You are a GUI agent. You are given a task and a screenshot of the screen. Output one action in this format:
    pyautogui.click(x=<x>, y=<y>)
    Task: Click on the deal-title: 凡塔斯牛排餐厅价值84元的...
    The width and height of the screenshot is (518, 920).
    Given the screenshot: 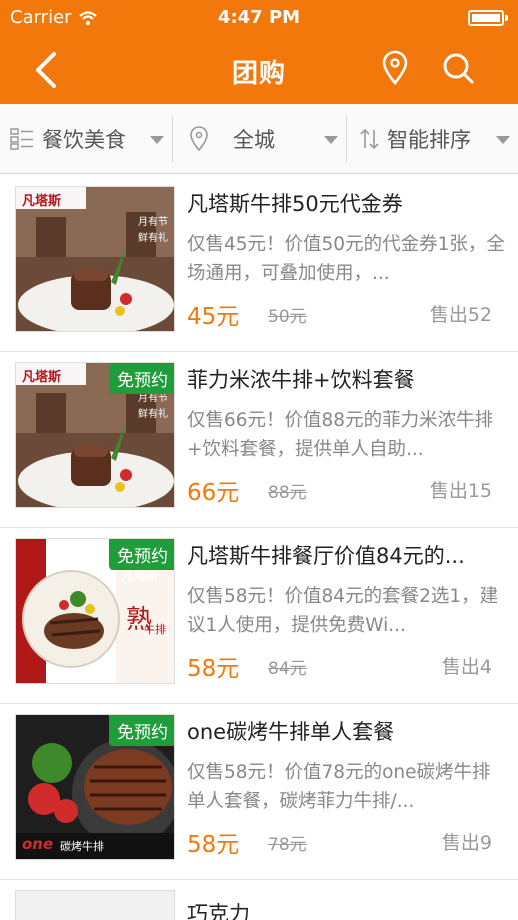 What is the action you would take?
    pyautogui.click(x=326, y=556)
    